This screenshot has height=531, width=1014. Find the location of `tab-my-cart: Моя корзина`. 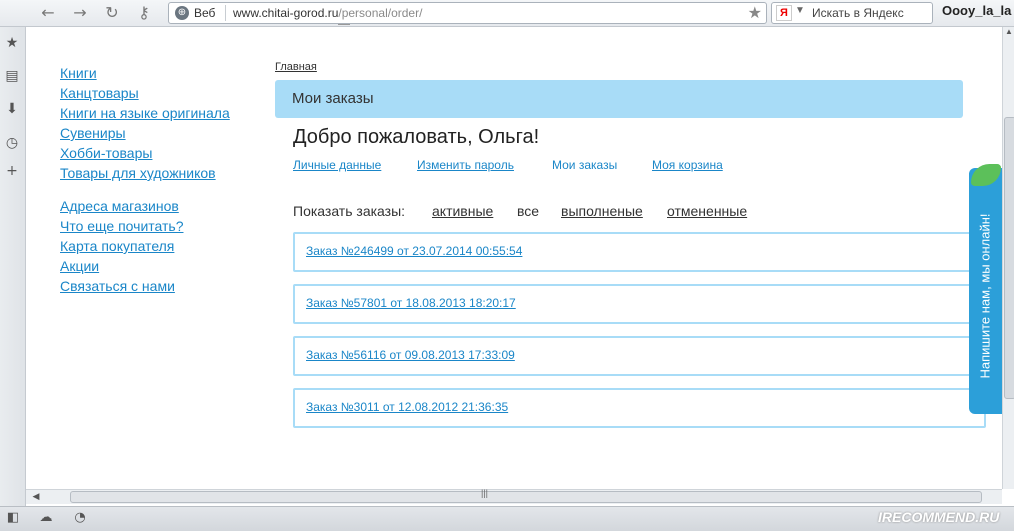

tab-my-cart: Моя корзина is located at coordinates (687, 165).